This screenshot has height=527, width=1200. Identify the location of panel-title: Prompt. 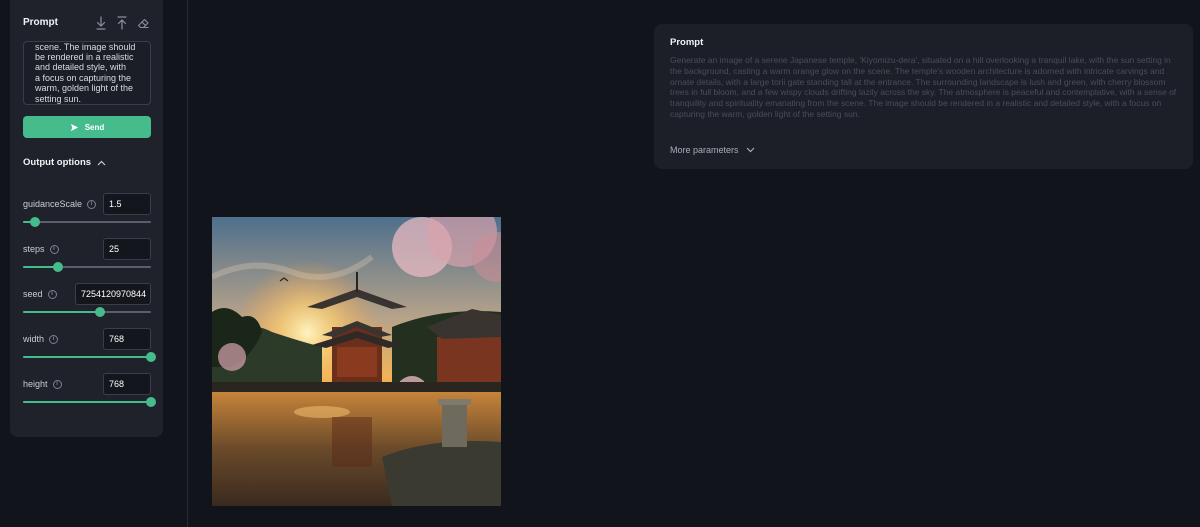
(40, 22).